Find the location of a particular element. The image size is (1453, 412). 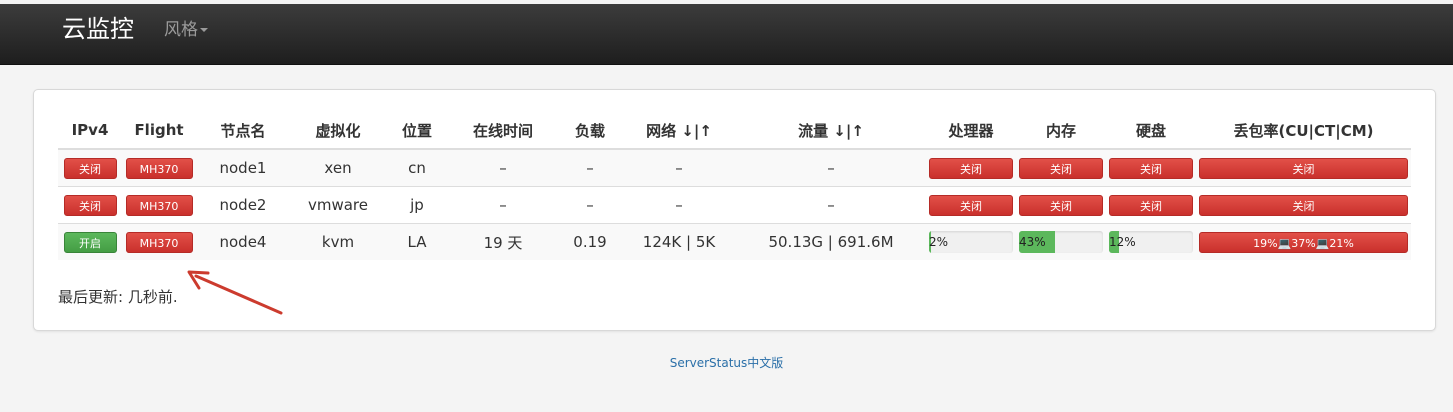

navbar: 云监控 风格 is located at coordinates (726, 34).